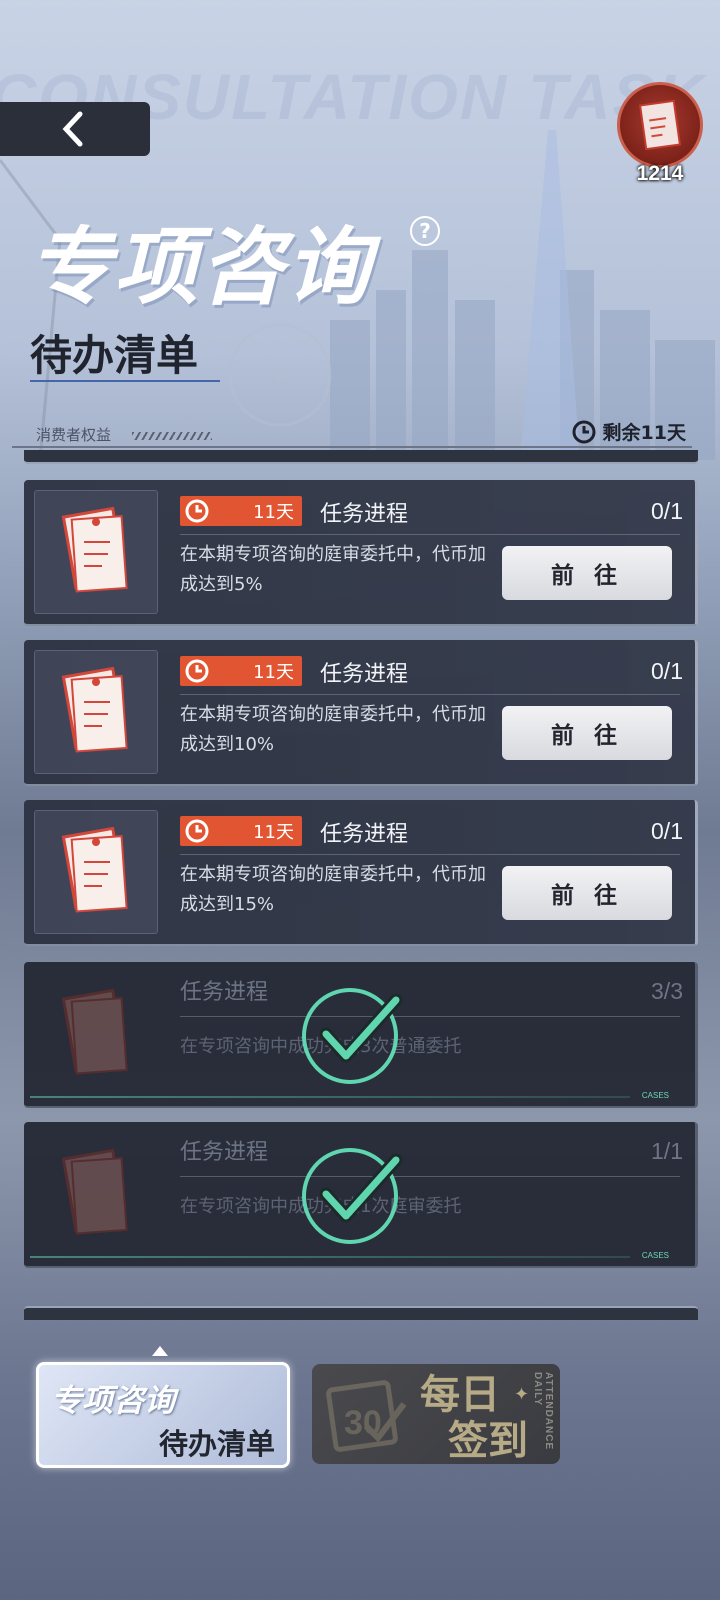 The width and height of the screenshot is (720, 1600). I want to click on chevron-left-icon, so click(72, 129).